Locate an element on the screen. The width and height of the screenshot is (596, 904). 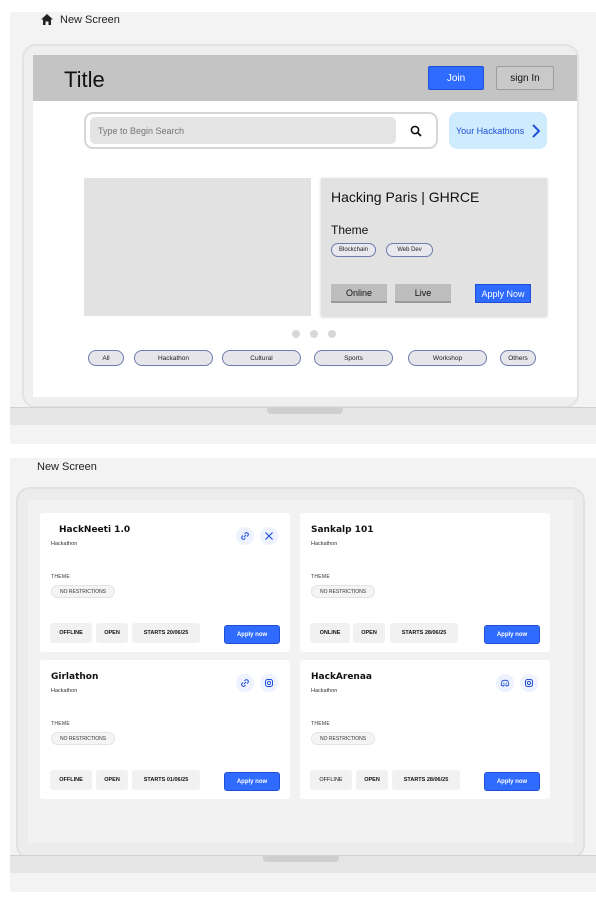
mode-online: Online is located at coordinates (359, 293).